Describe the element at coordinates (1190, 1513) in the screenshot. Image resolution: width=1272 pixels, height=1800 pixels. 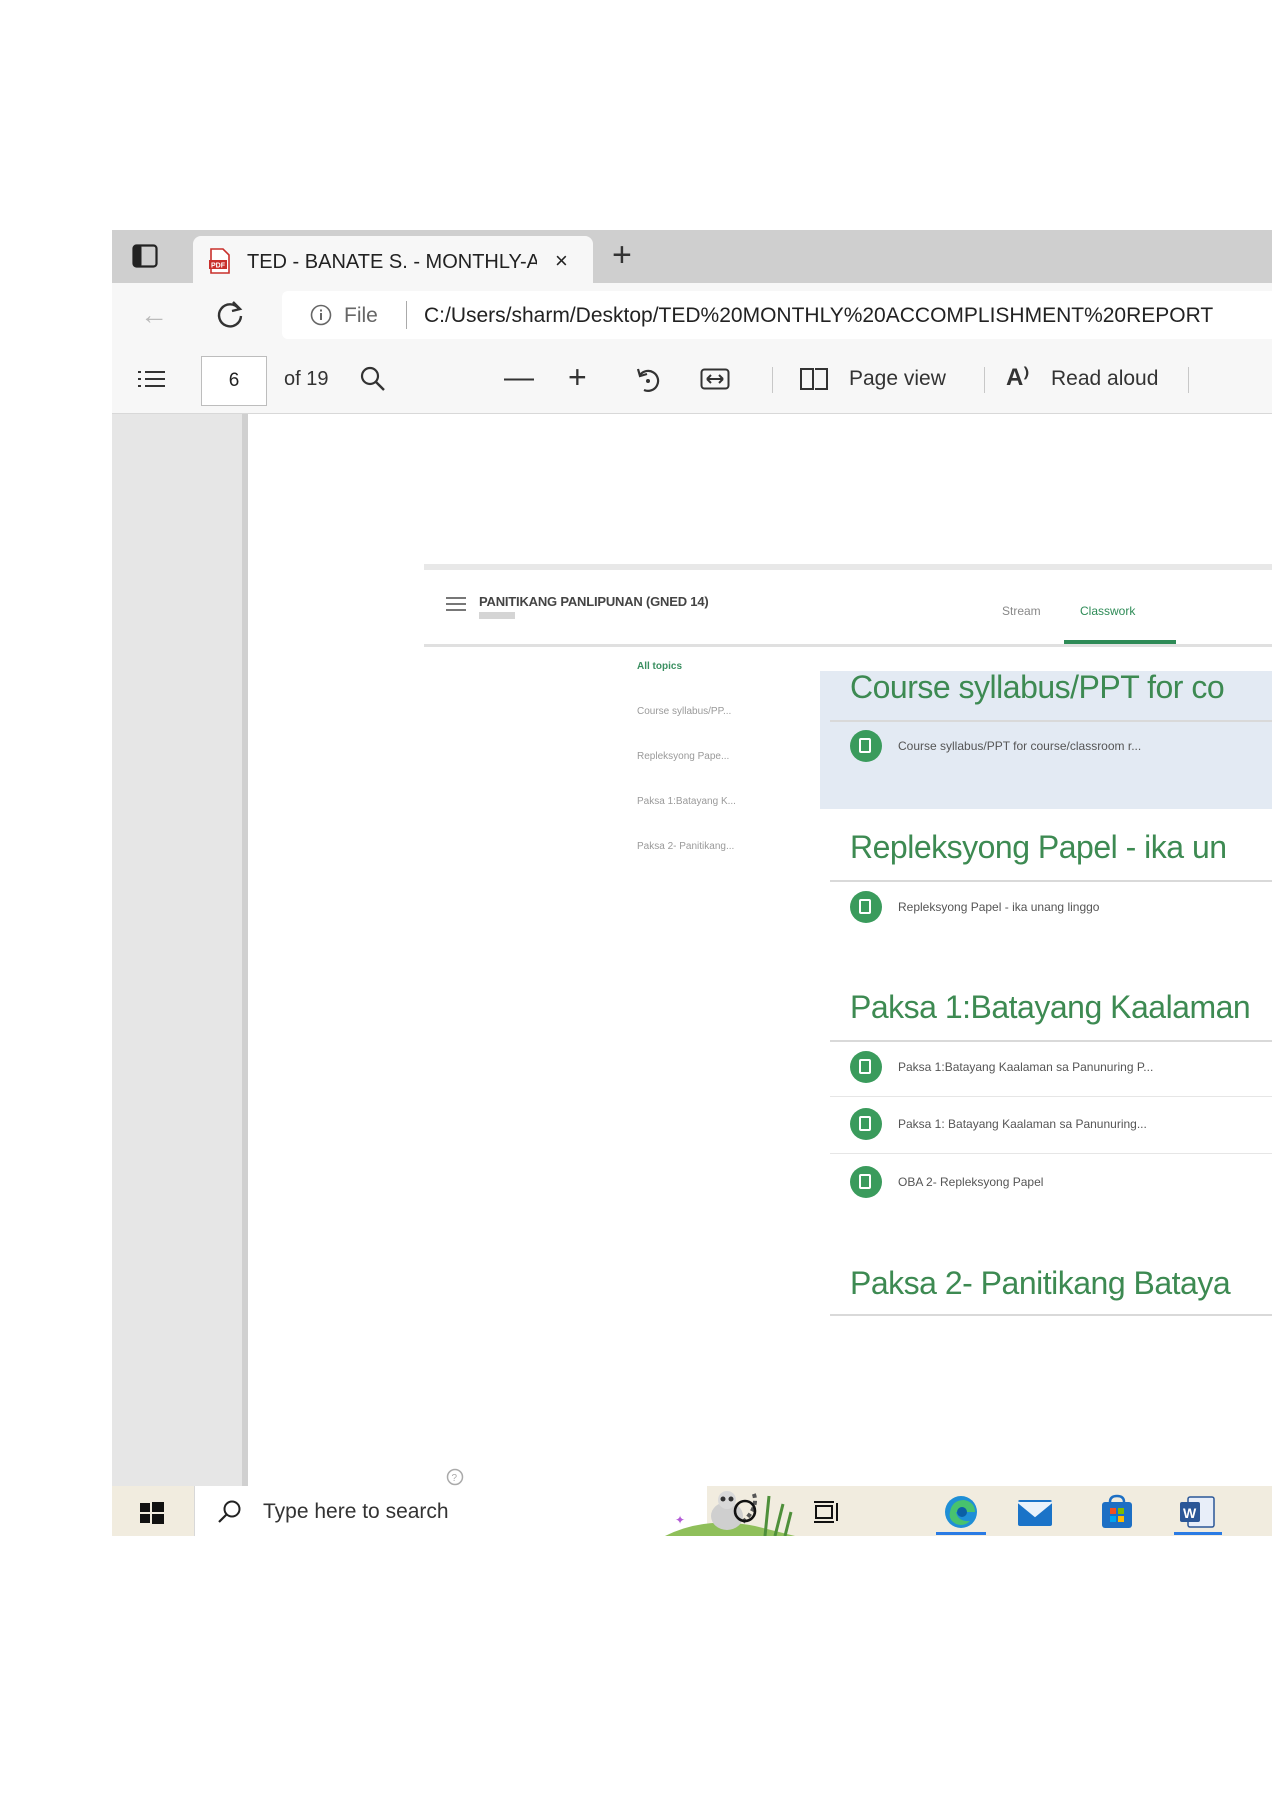
I see `svg-text: W` at that location.